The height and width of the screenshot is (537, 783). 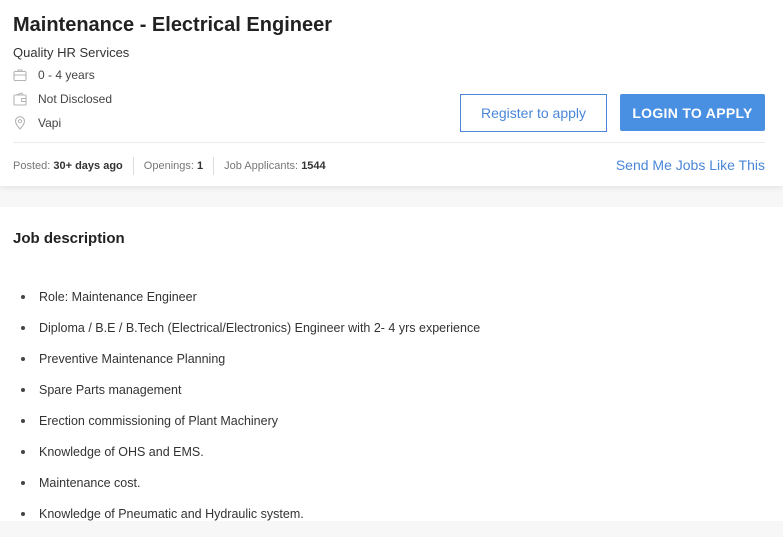 What do you see at coordinates (66, 75) in the screenshot?
I see `experience-value: 0 - 4 years` at bounding box center [66, 75].